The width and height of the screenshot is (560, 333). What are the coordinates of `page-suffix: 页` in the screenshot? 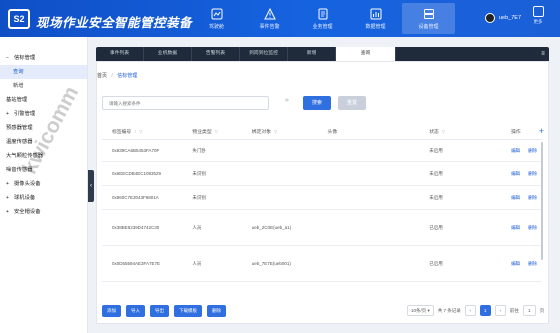 It's located at (542, 310).